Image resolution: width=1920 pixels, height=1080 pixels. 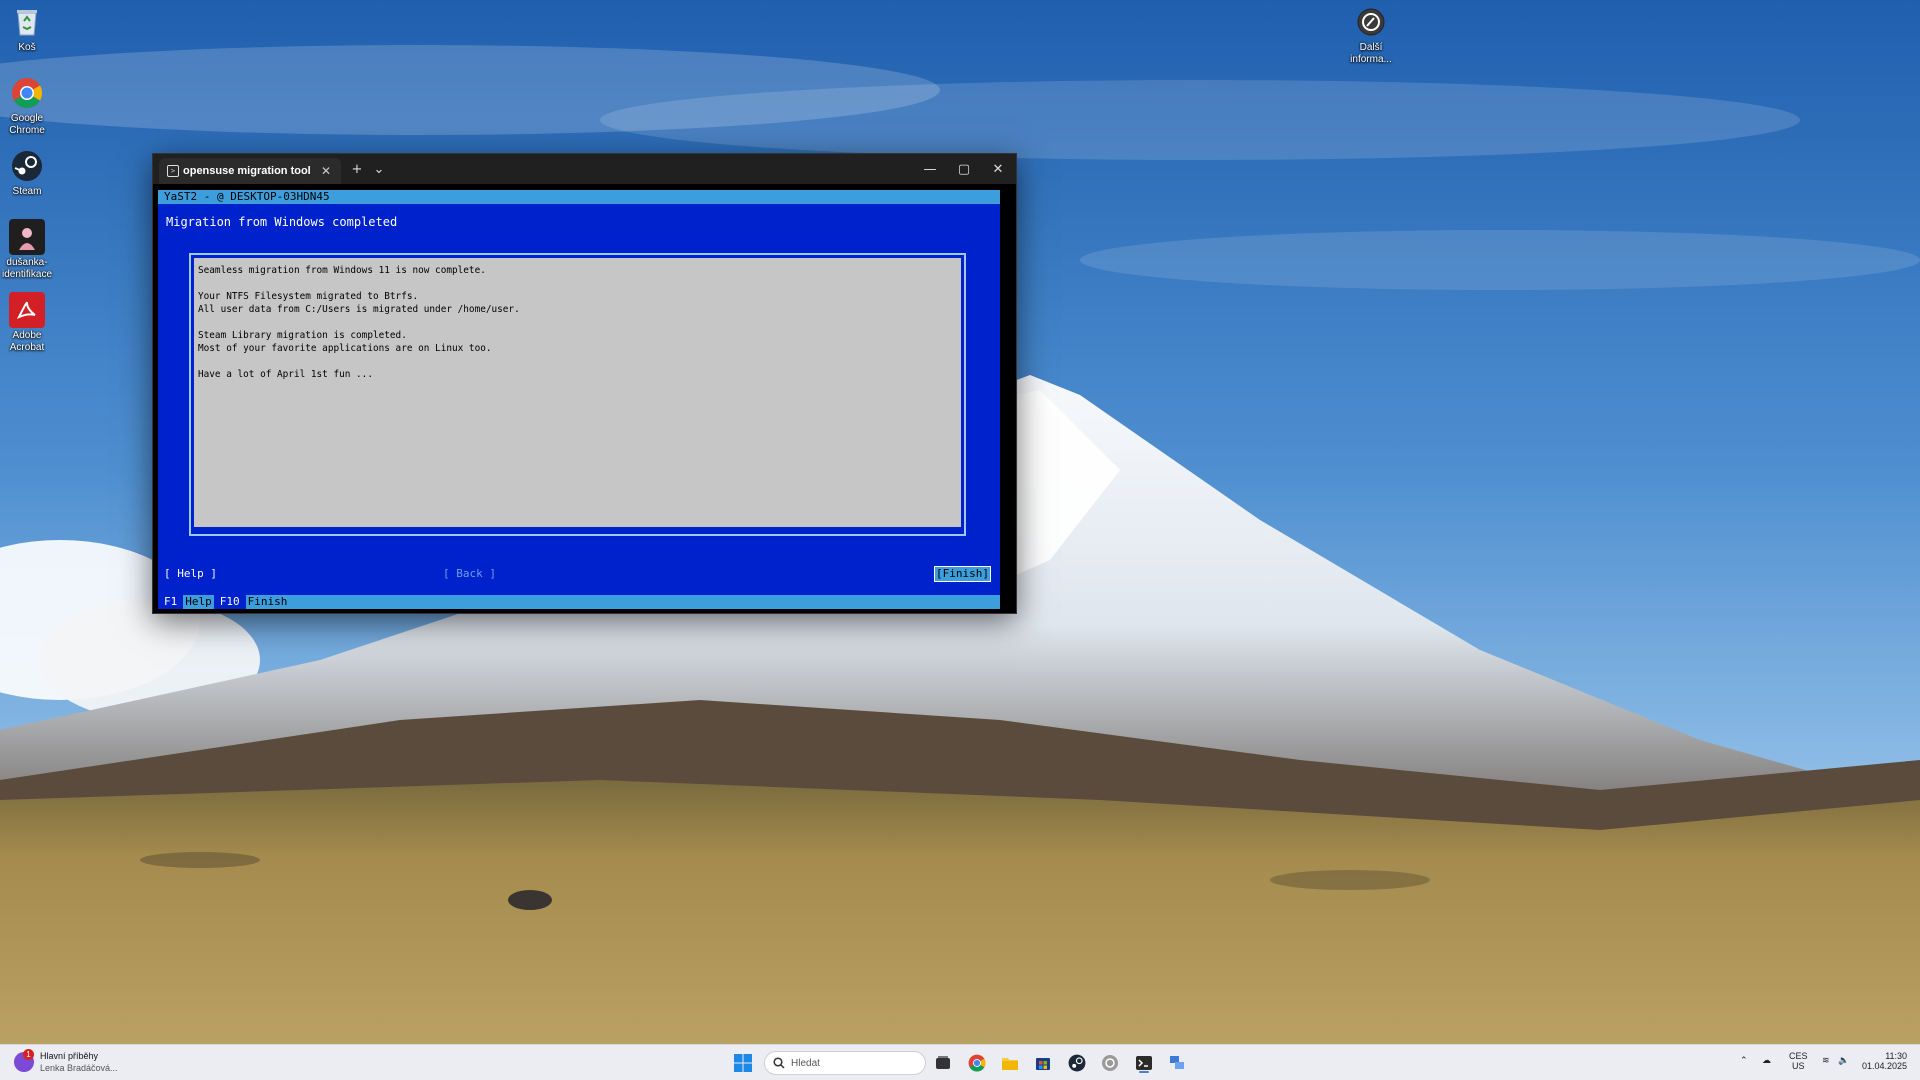 I want to click on keyboard-layout-indicator: CES US, so click(x=1798, y=1061).